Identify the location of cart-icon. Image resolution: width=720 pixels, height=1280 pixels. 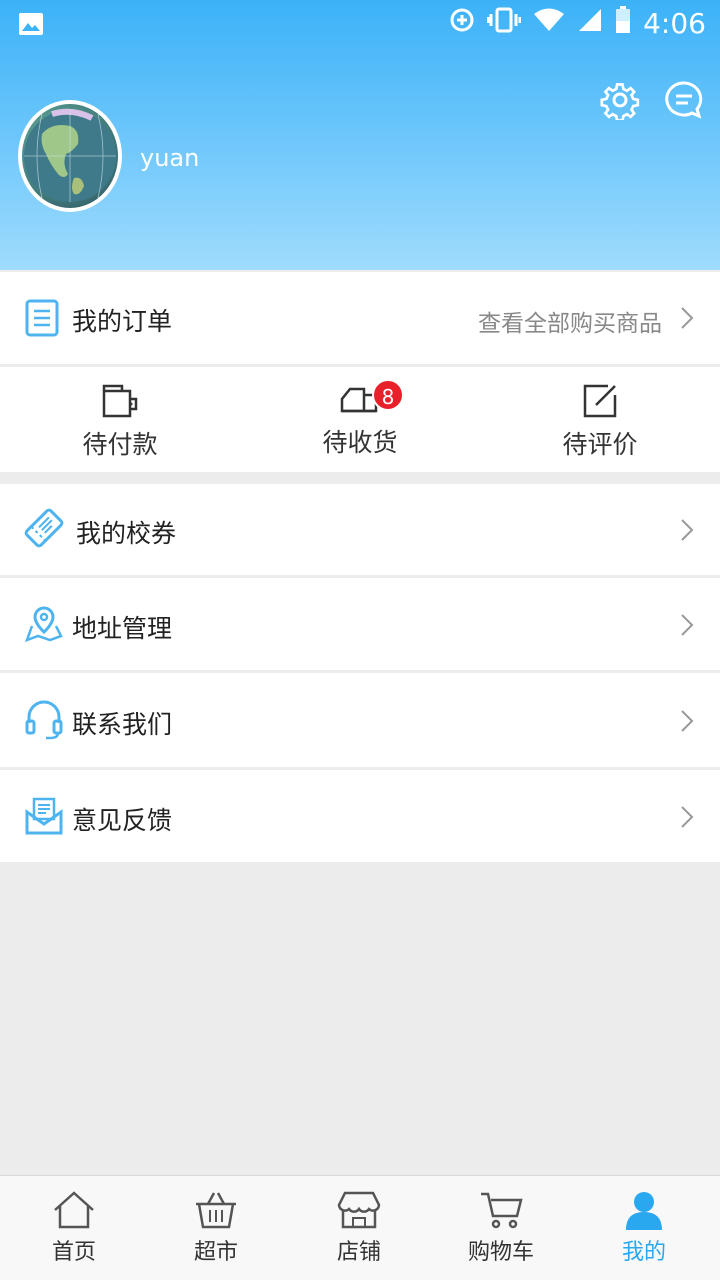
(502, 1210).